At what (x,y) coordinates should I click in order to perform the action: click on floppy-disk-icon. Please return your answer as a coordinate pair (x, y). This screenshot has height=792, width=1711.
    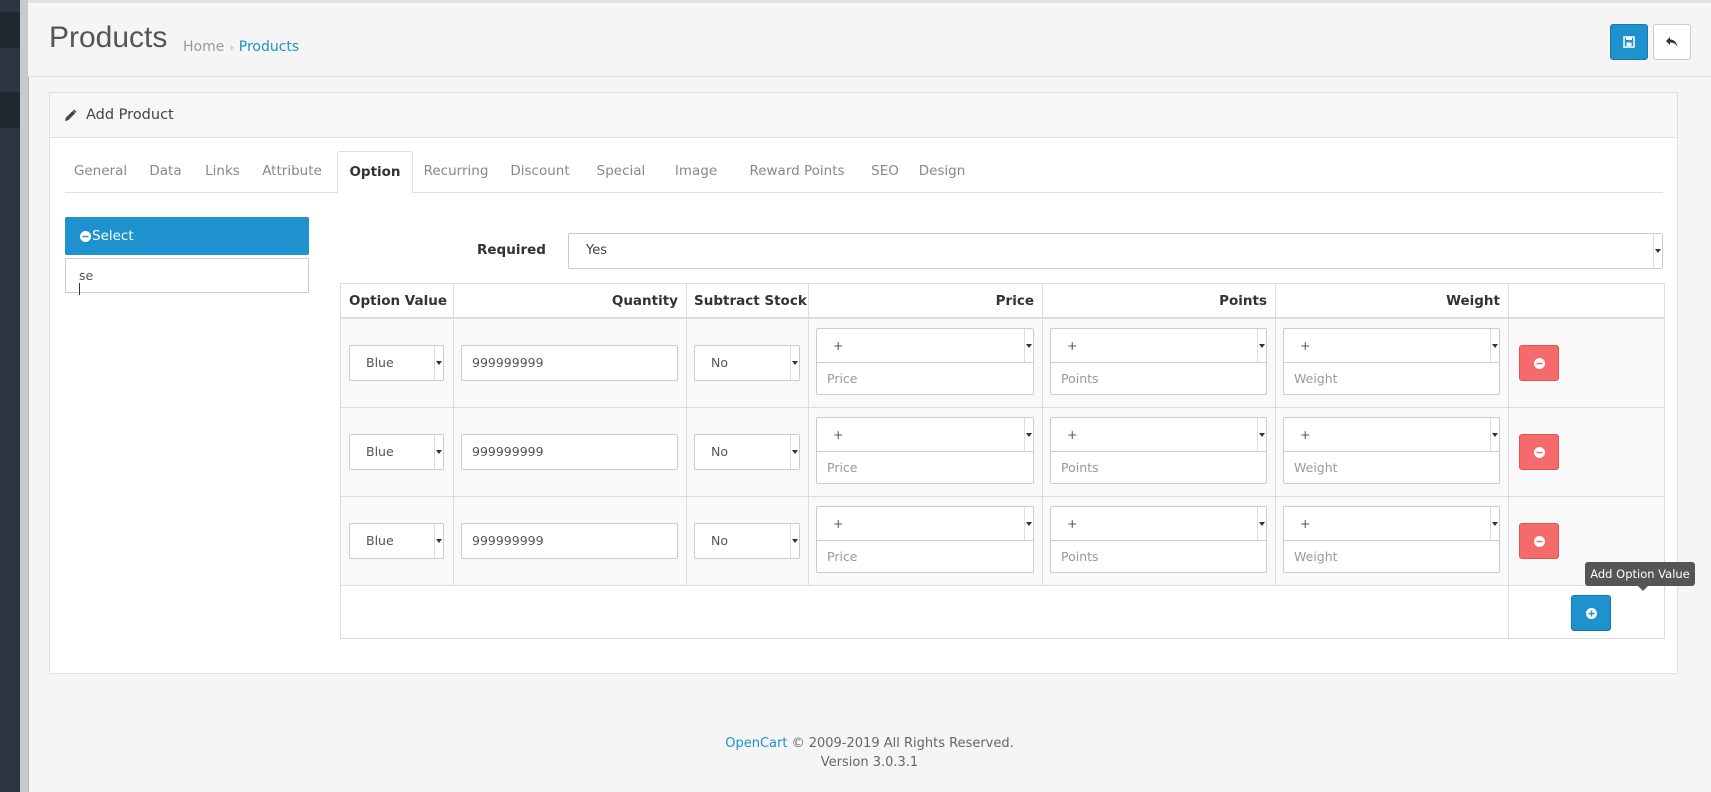
    Looking at the image, I should click on (1629, 42).